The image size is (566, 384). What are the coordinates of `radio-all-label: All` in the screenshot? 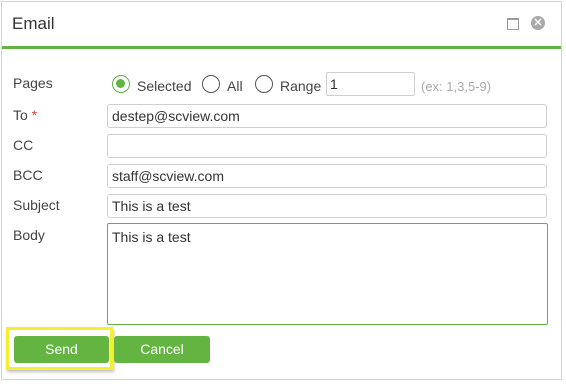 It's located at (235, 86).